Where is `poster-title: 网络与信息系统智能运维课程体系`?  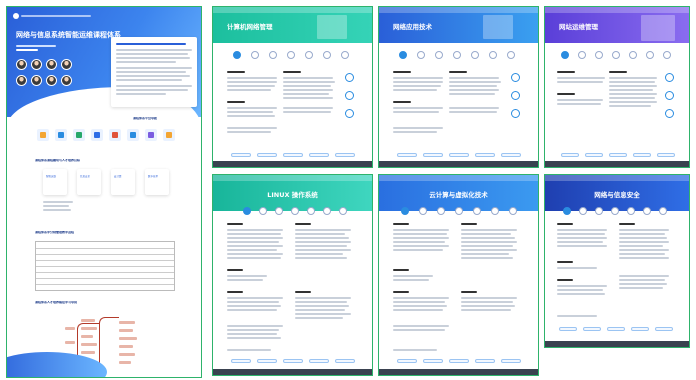 poster-title: 网络与信息系统智能运维课程体系 is located at coordinates (68, 35).